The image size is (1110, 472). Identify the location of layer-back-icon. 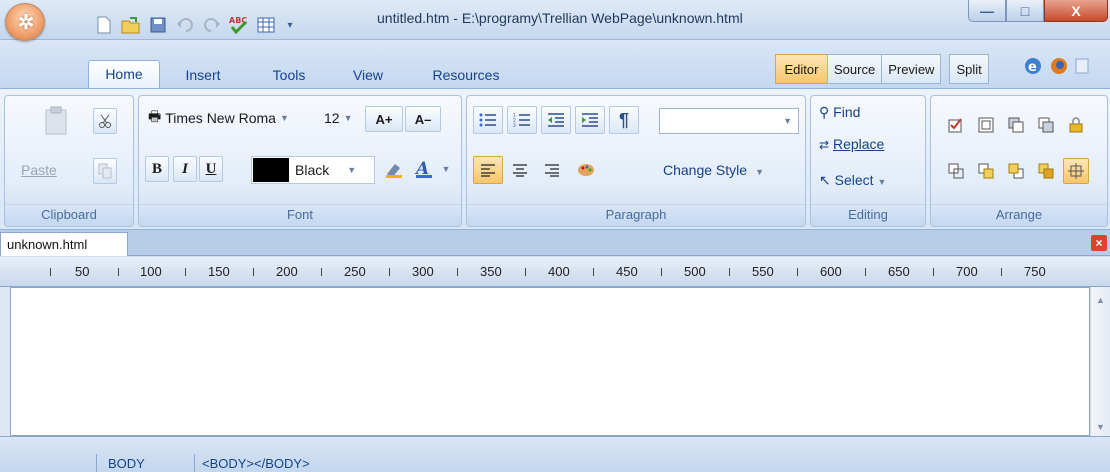
(1046, 125).